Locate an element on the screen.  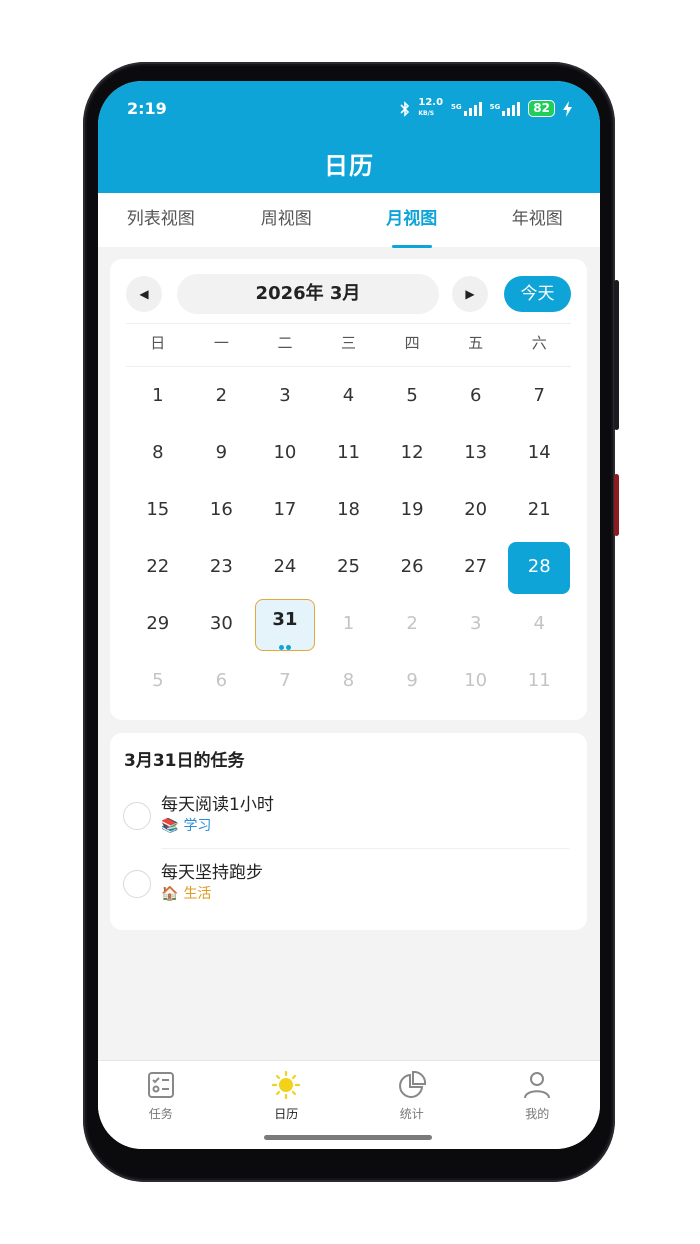
calendar-week-row: 22 23 24 25 26 27 28 is located at coordinates (348, 570).